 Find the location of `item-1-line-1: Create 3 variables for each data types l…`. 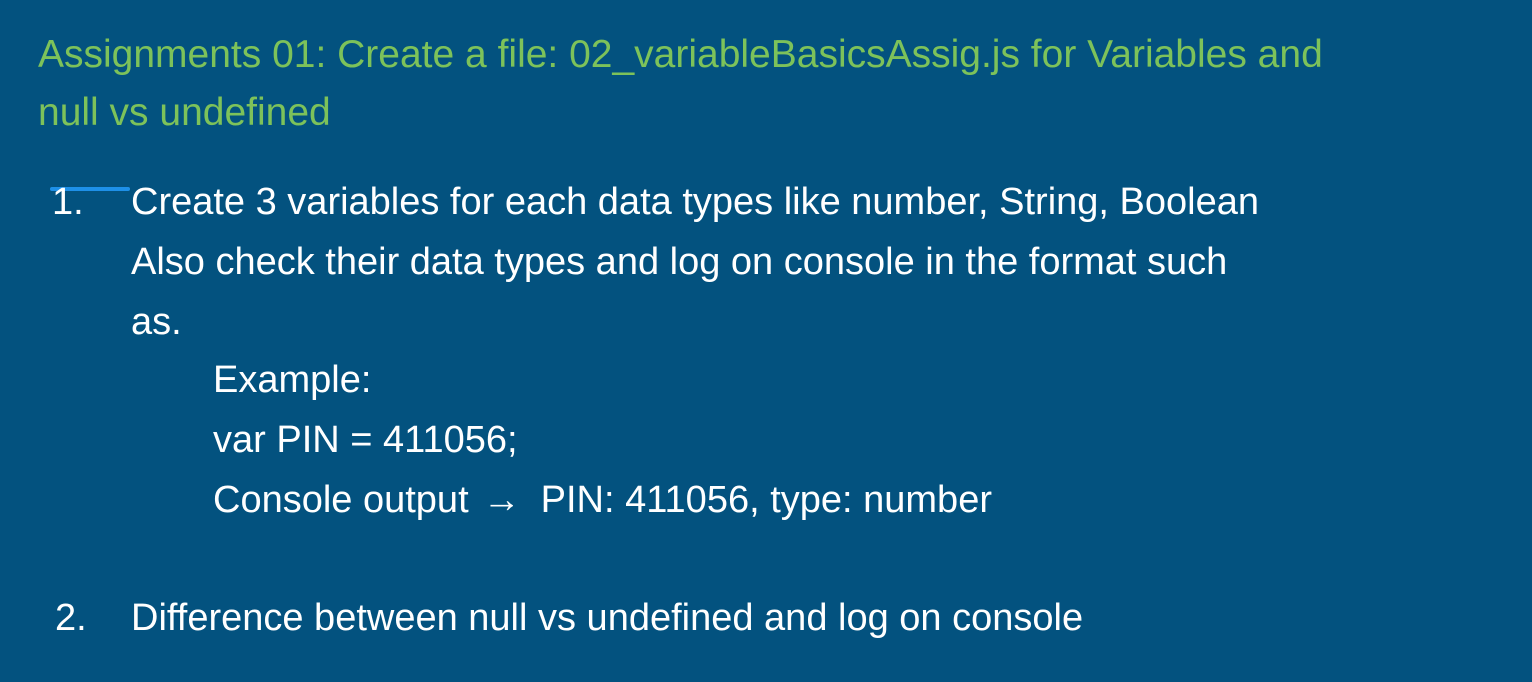

item-1-line-1: Create 3 variables for each data types l… is located at coordinates (695, 202).